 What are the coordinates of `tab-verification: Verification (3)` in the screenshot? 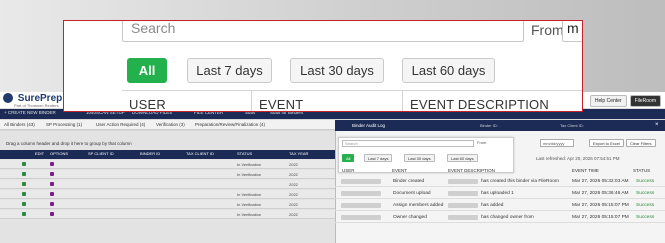 It's located at (170, 124).